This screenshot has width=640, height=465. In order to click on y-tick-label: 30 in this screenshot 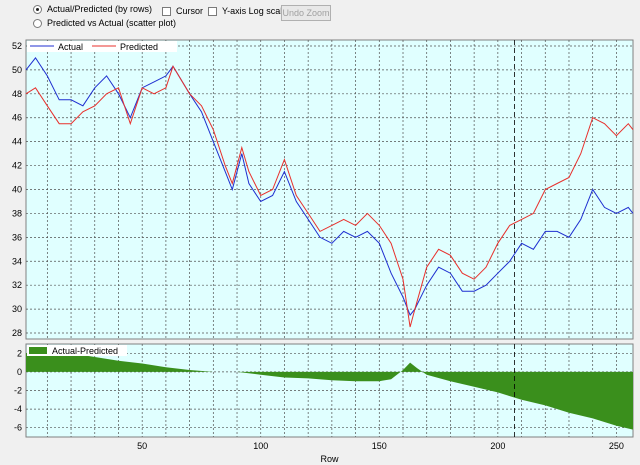, I will do `click(17, 309)`.